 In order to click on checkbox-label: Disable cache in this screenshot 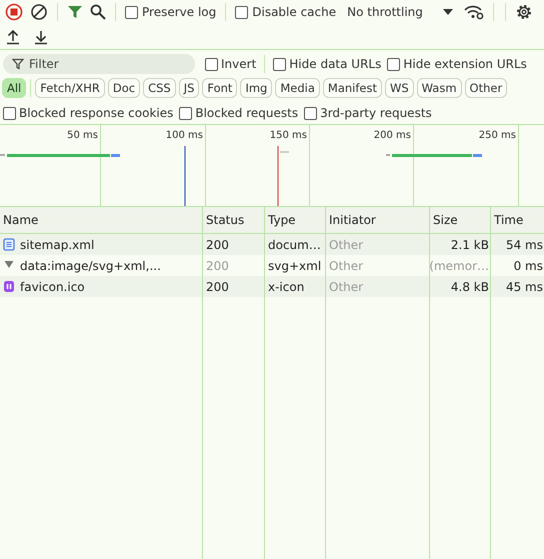, I will do `click(294, 12)`.